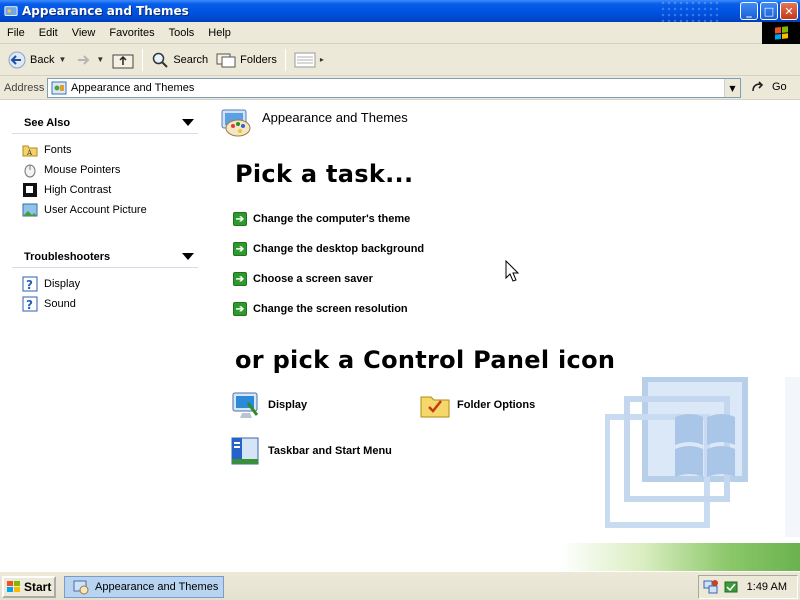 The width and height of the screenshot is (800, 600). I want to click on forward-dropdown-icon: ▼, so click(100, 59).